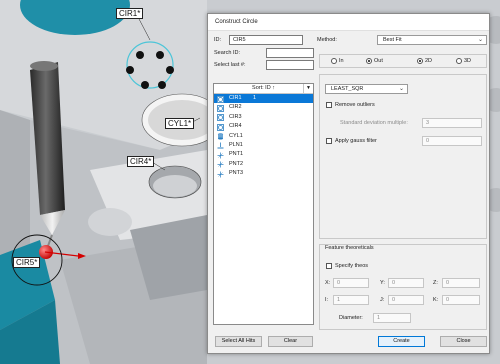 The width and height of the screenshot is (500, 364). What do you see at coordinates (236, 135) in the screenshot?
I see `list-item-label: CYL1` at bounding box center [236, 135].